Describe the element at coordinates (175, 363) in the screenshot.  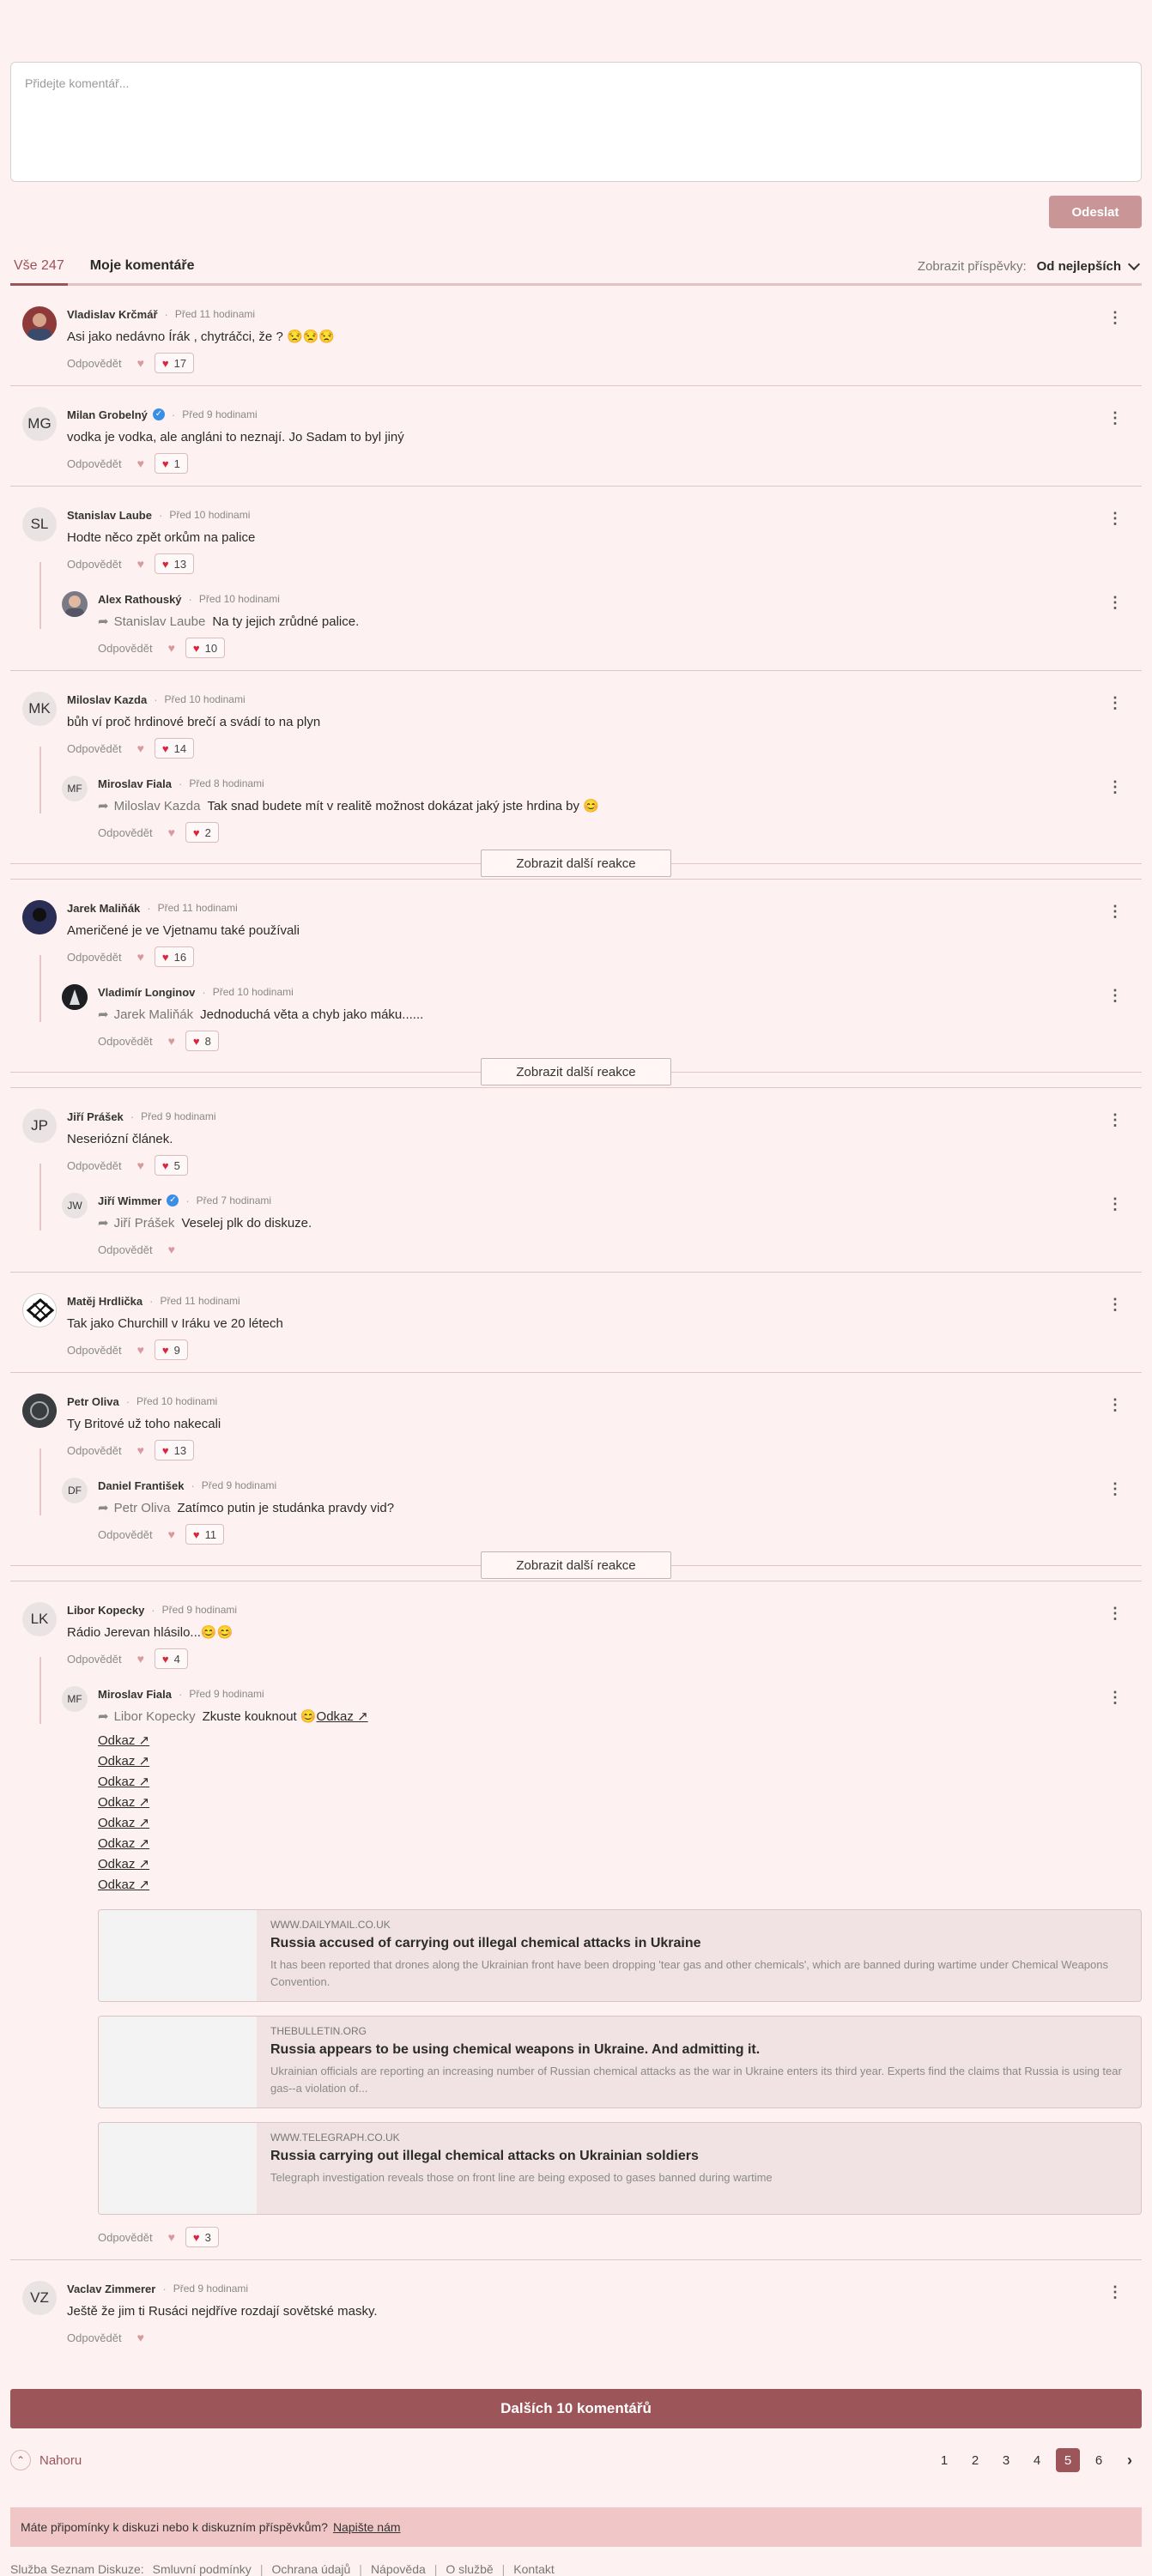
I see `reactions-badge: ♥ 17` at that location.